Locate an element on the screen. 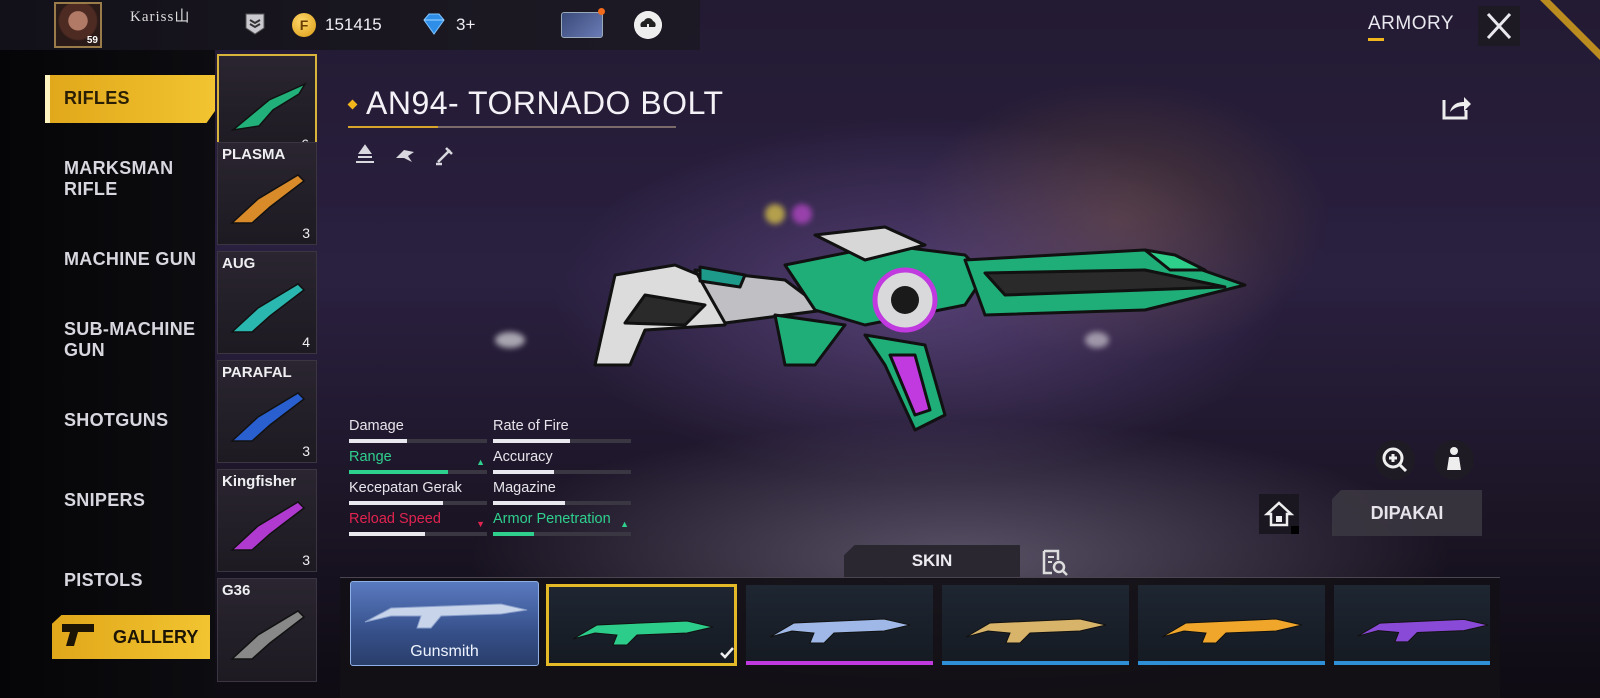 This screenshot has height=698, width=1600. stat-label: Range is located at coordinates (370, 457).